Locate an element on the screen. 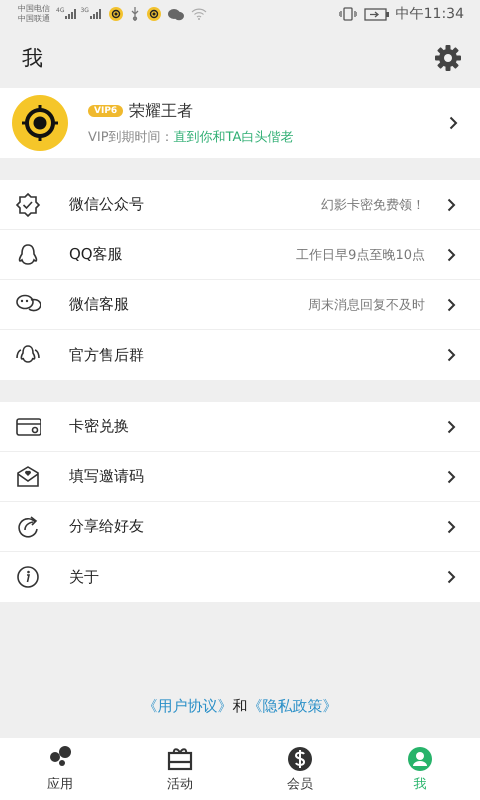 Image resolution: width=480 pixels, height=800 pixels. carrier-name: 中国电信 is located at coordinates (34, 9).